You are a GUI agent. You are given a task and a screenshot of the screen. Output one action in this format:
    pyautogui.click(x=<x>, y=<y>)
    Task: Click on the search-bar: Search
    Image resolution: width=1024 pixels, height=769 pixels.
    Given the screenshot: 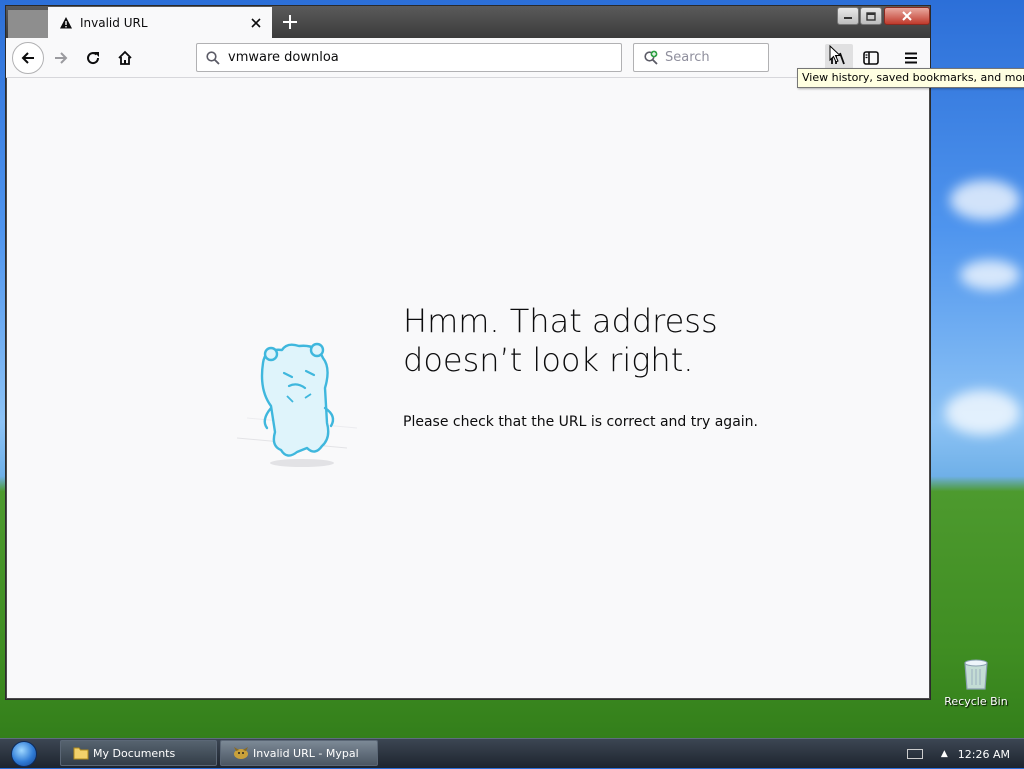 What is the action you would take?
    pyautogui.click(x=701, y=57)
    